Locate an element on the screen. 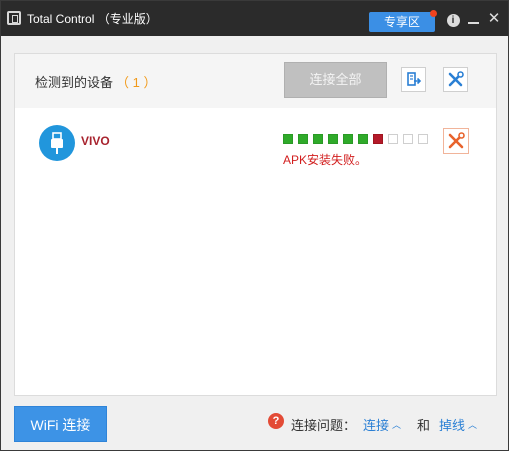  detected-devices-label: 检测到的设备（ 1 ） is located at coordinates (95, 81).